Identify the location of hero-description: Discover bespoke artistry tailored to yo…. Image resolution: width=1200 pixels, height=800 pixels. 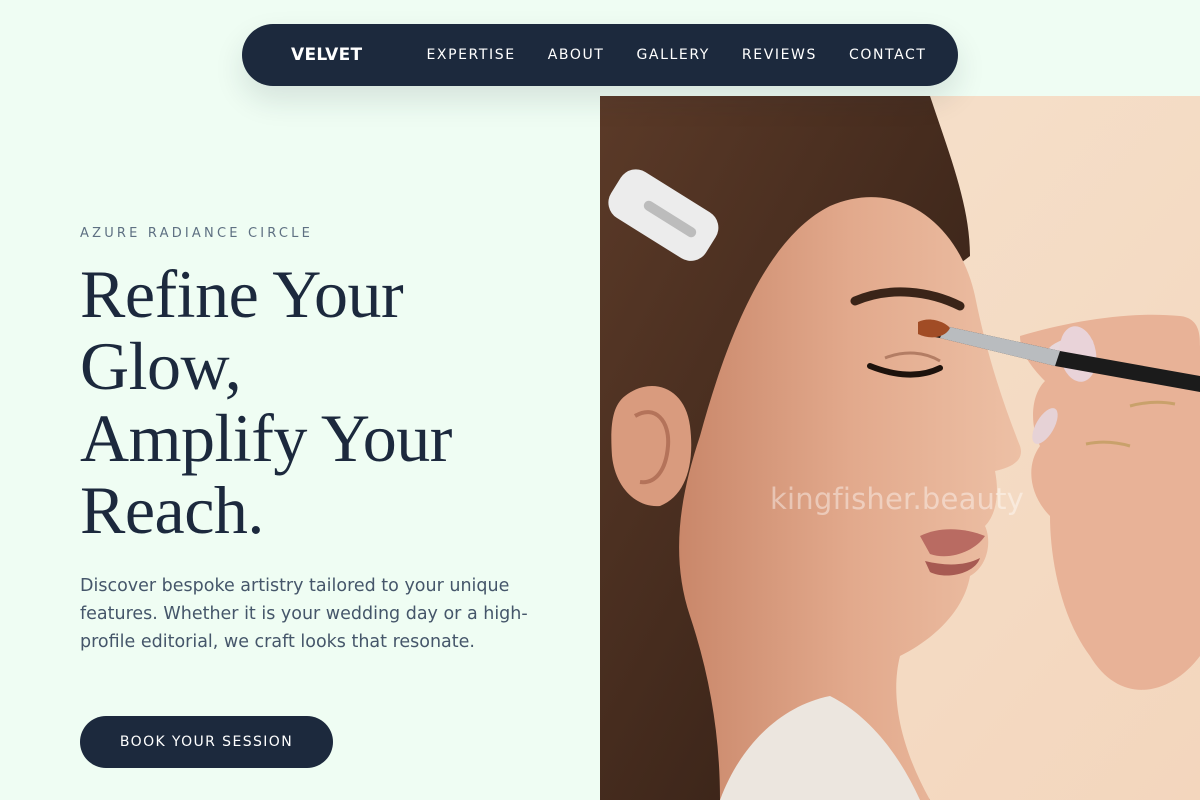
(304, 614).